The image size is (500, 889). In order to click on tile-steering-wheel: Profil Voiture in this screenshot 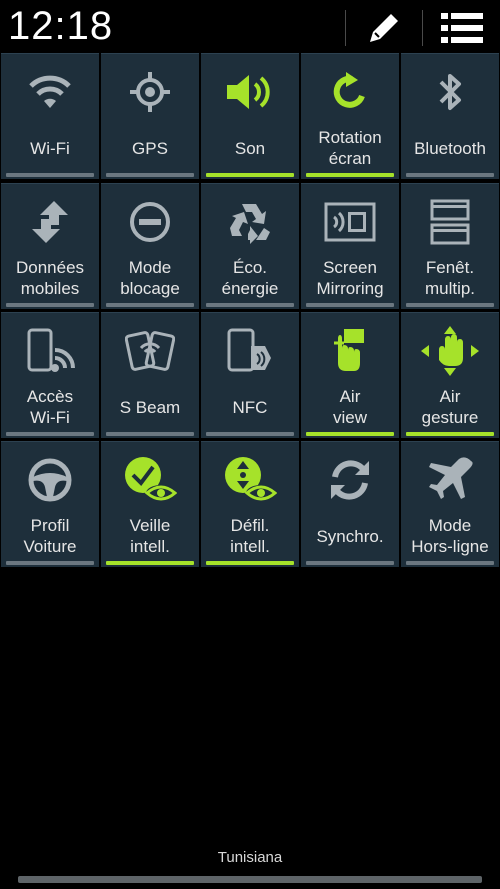, I will do `click(50, 504)`.